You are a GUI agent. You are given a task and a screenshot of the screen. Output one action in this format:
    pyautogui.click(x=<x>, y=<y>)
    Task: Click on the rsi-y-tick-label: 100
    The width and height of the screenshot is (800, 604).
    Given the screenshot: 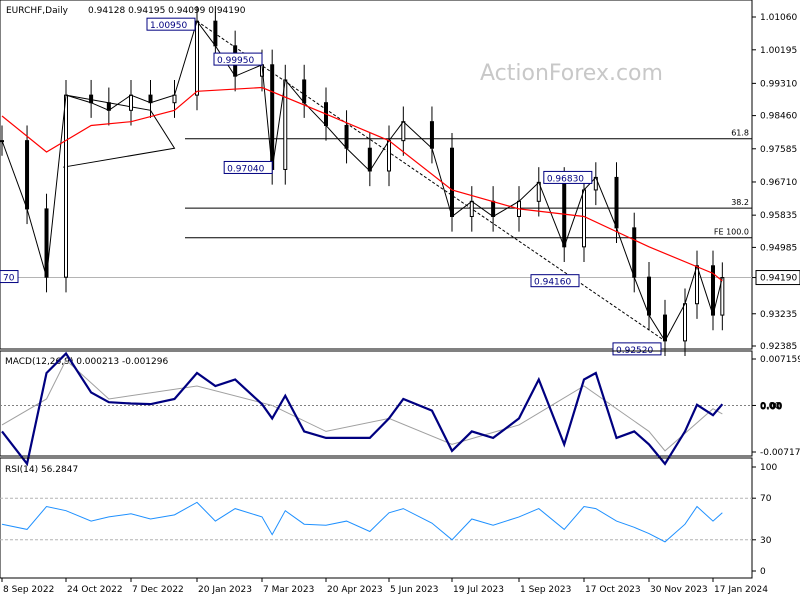 What is the action you would take?
    pyautogui.click(x=768, y=468)
    